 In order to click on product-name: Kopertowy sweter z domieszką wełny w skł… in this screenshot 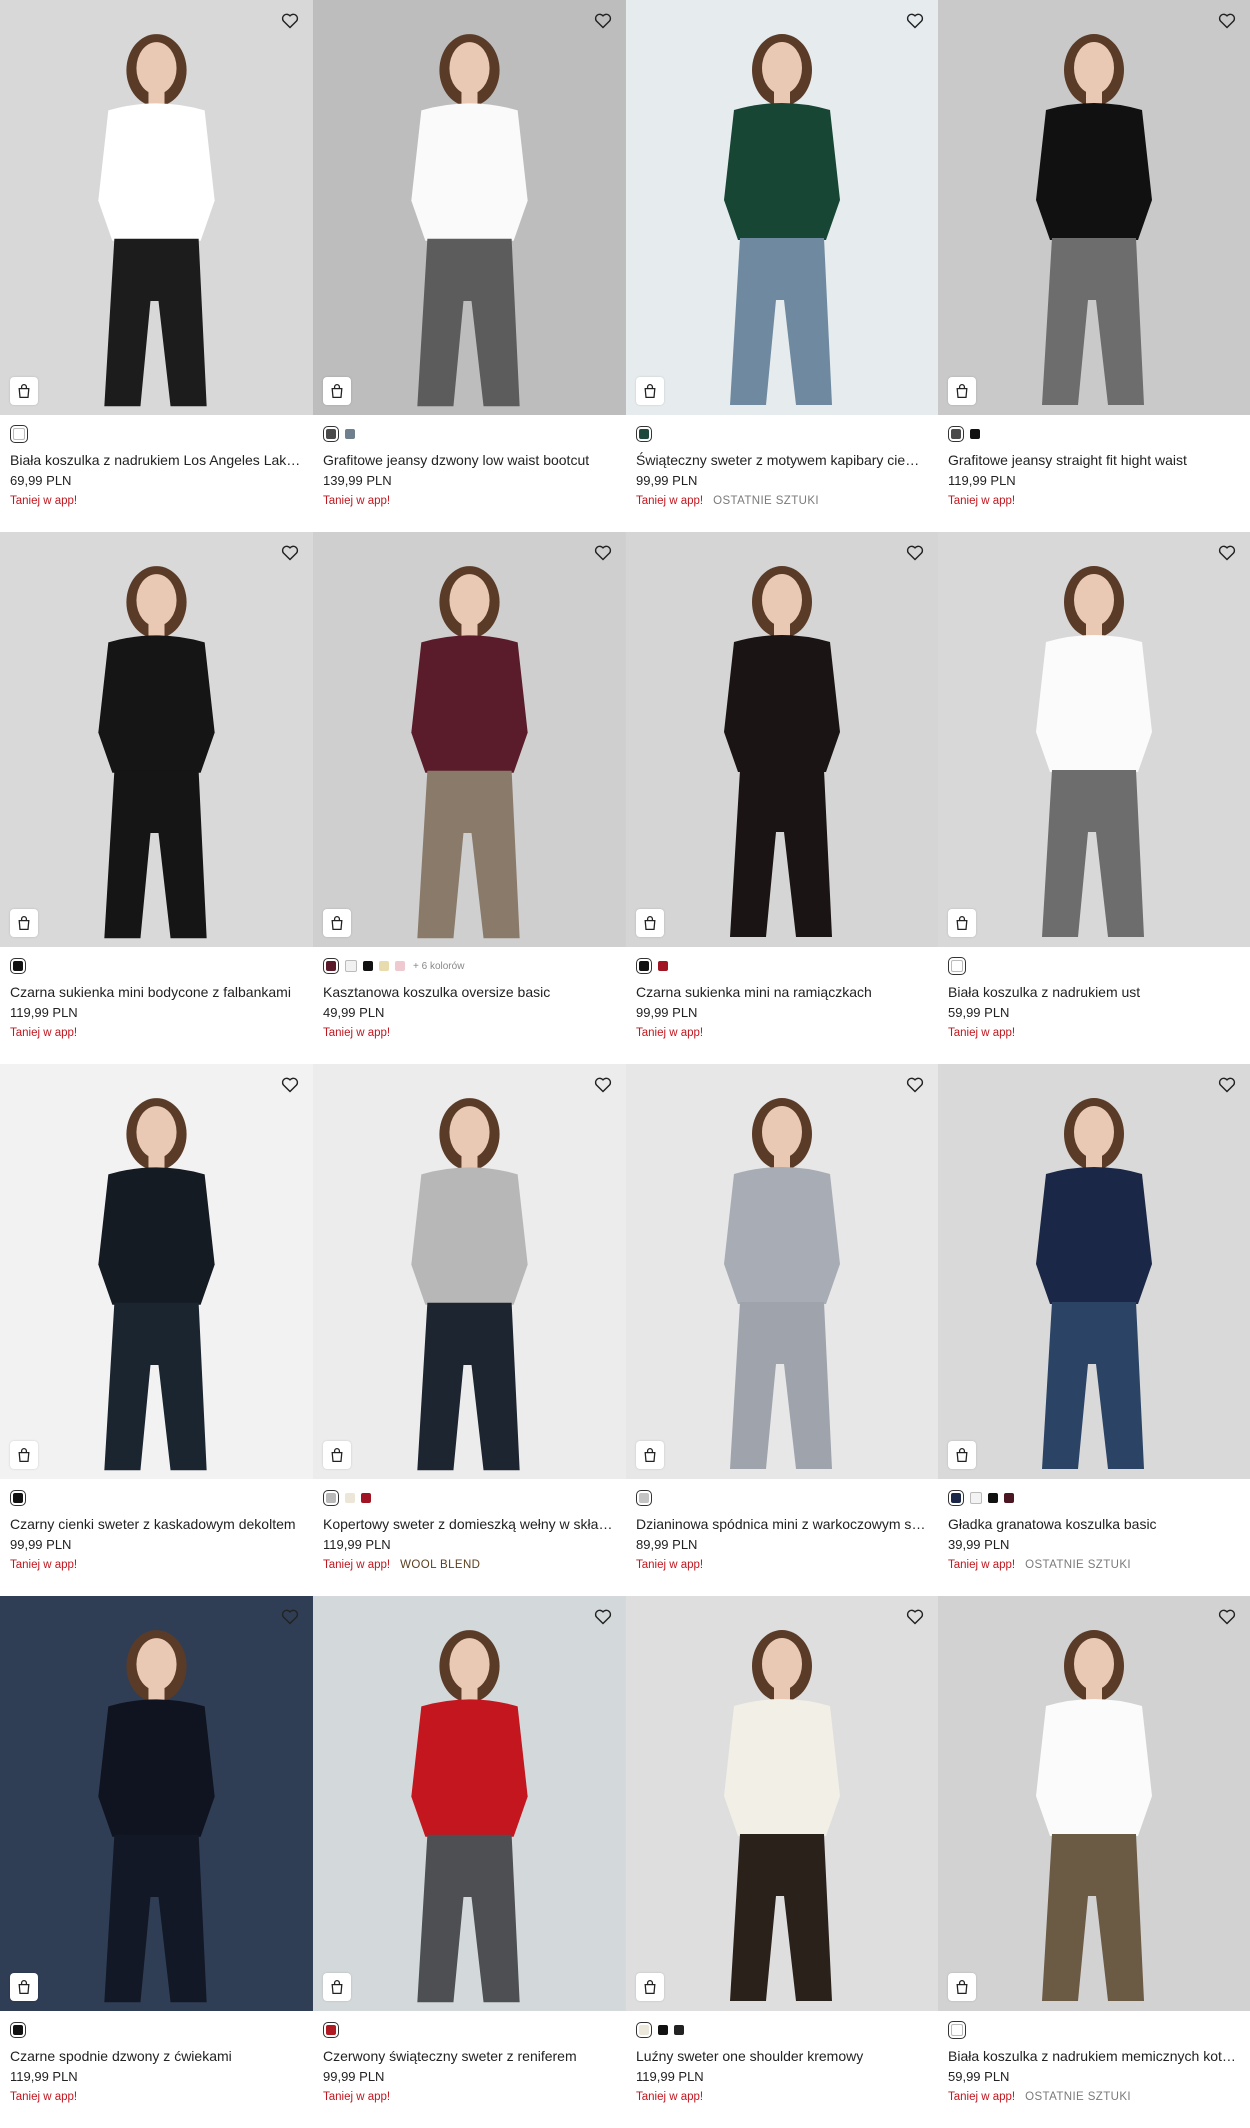, I will do `click(469, 1524)`.